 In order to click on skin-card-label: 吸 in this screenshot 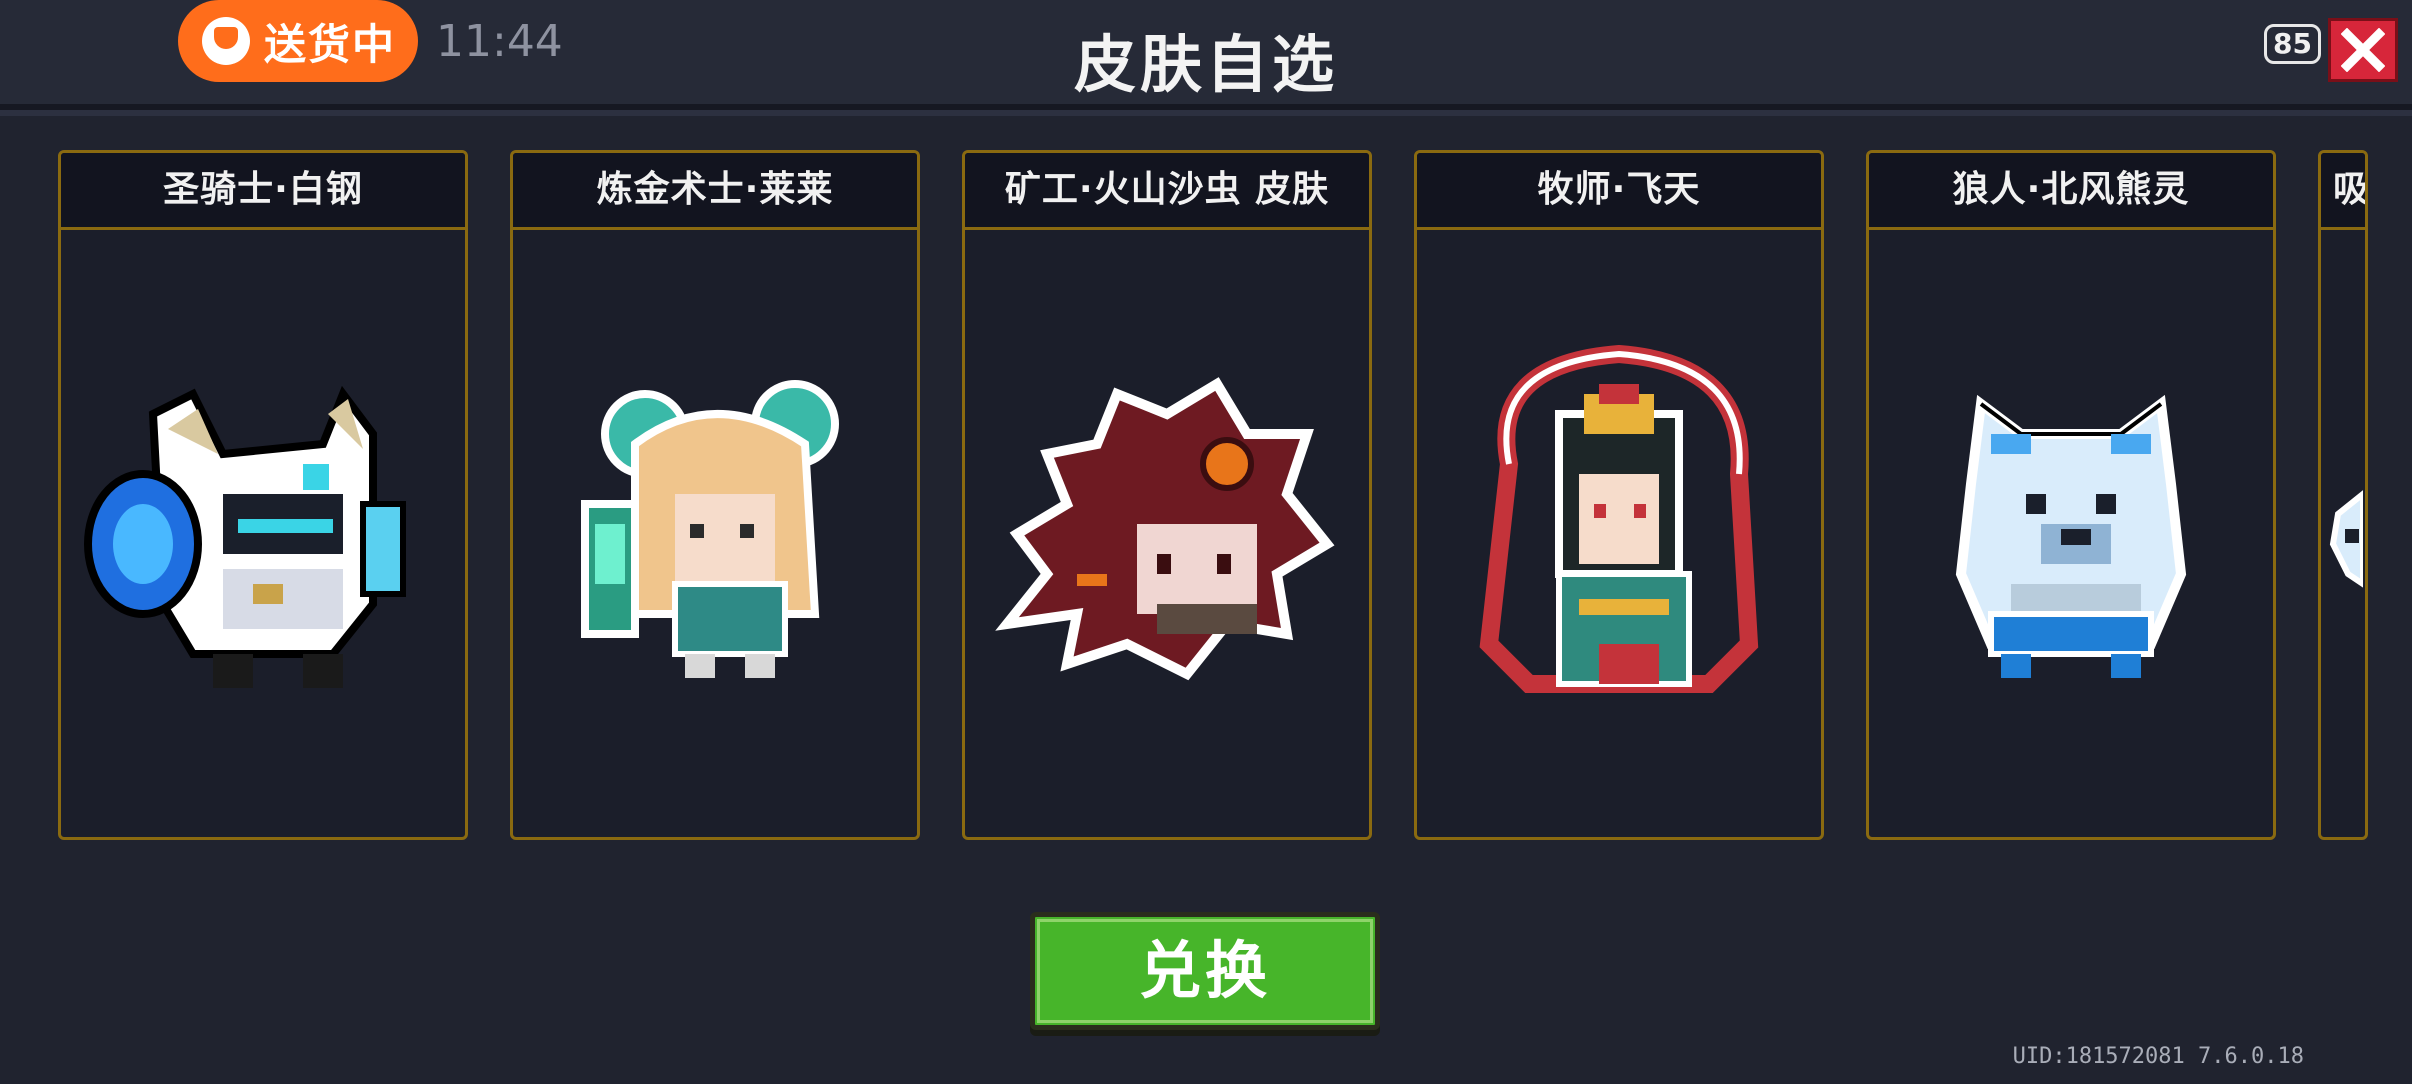, I will do `click(2343, 191)`.